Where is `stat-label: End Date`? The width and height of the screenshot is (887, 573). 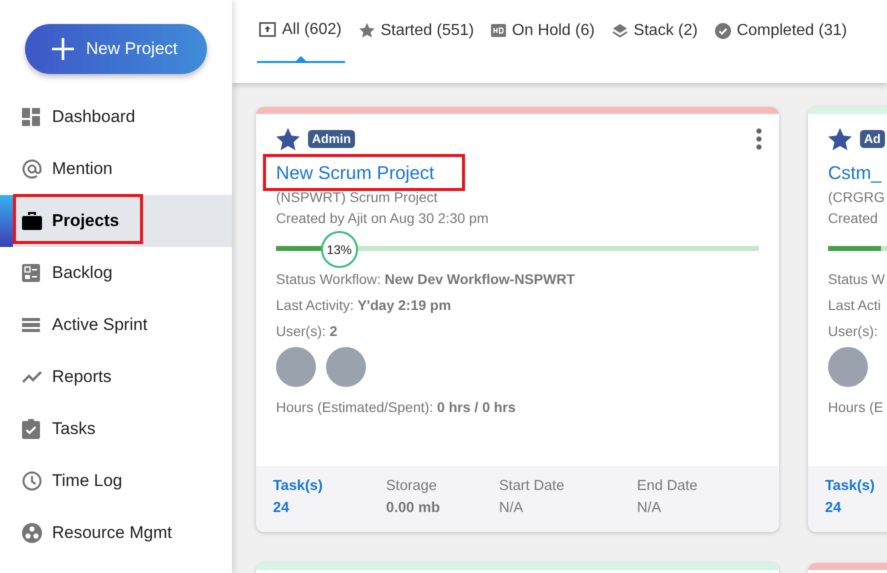 stat-label: End Date is located at coordinates (667, 486).